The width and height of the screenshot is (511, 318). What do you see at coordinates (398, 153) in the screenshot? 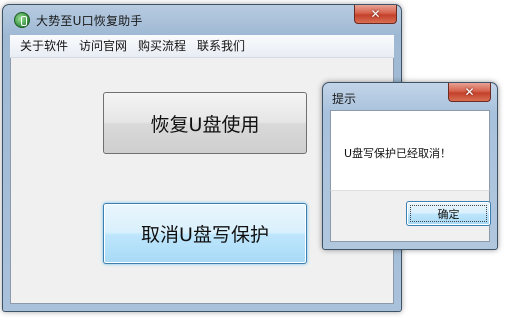
I see `dialog-message: U盘写保护已经取消！` at bounding box center [398, 153].